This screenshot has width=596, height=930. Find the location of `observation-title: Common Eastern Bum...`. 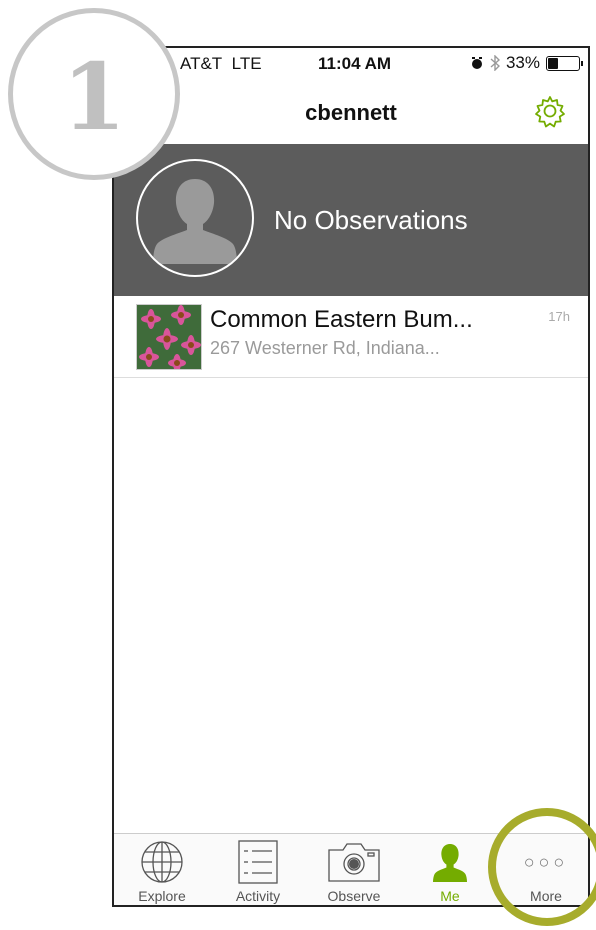

observation-title: Common Eastern Bum... is located at coordinates (341, 319).